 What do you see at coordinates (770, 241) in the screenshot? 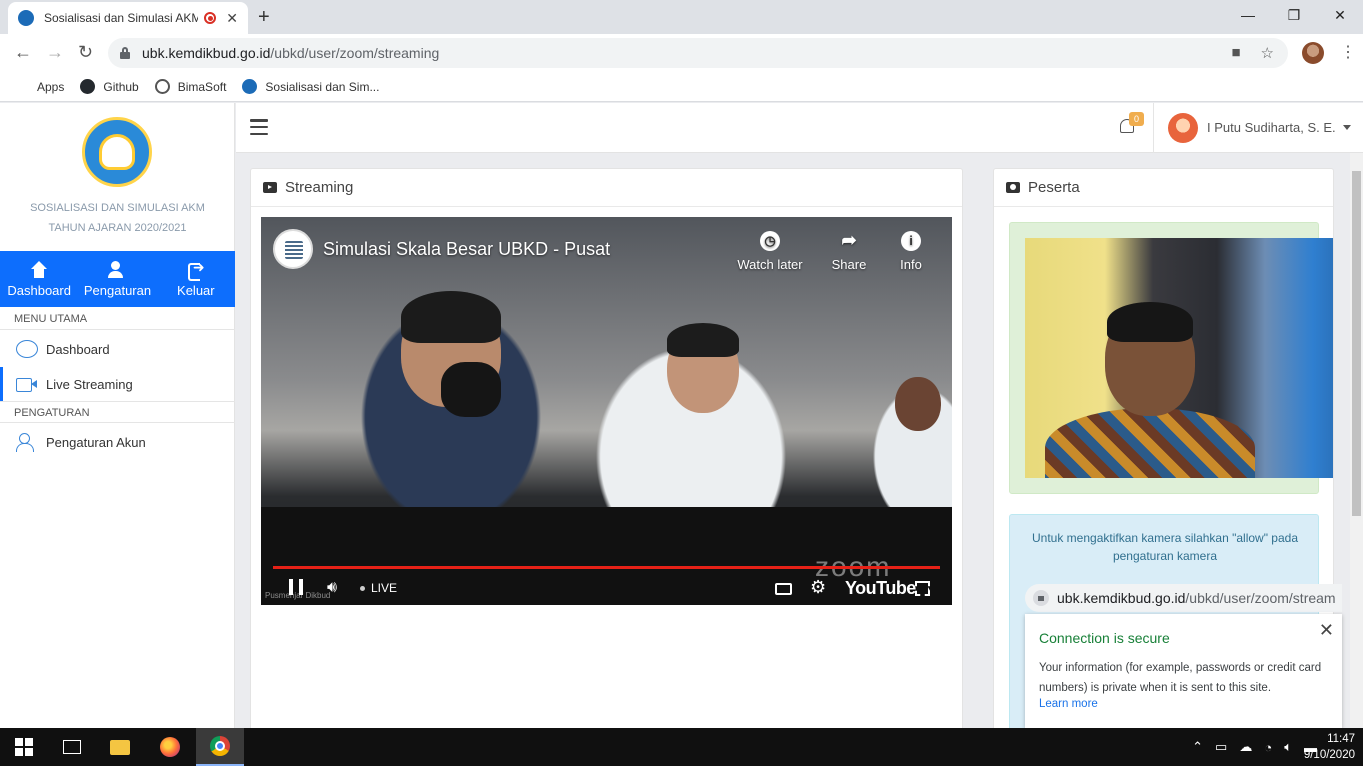
I see `clock-icon: ◷` at bounding box center [770, 241].